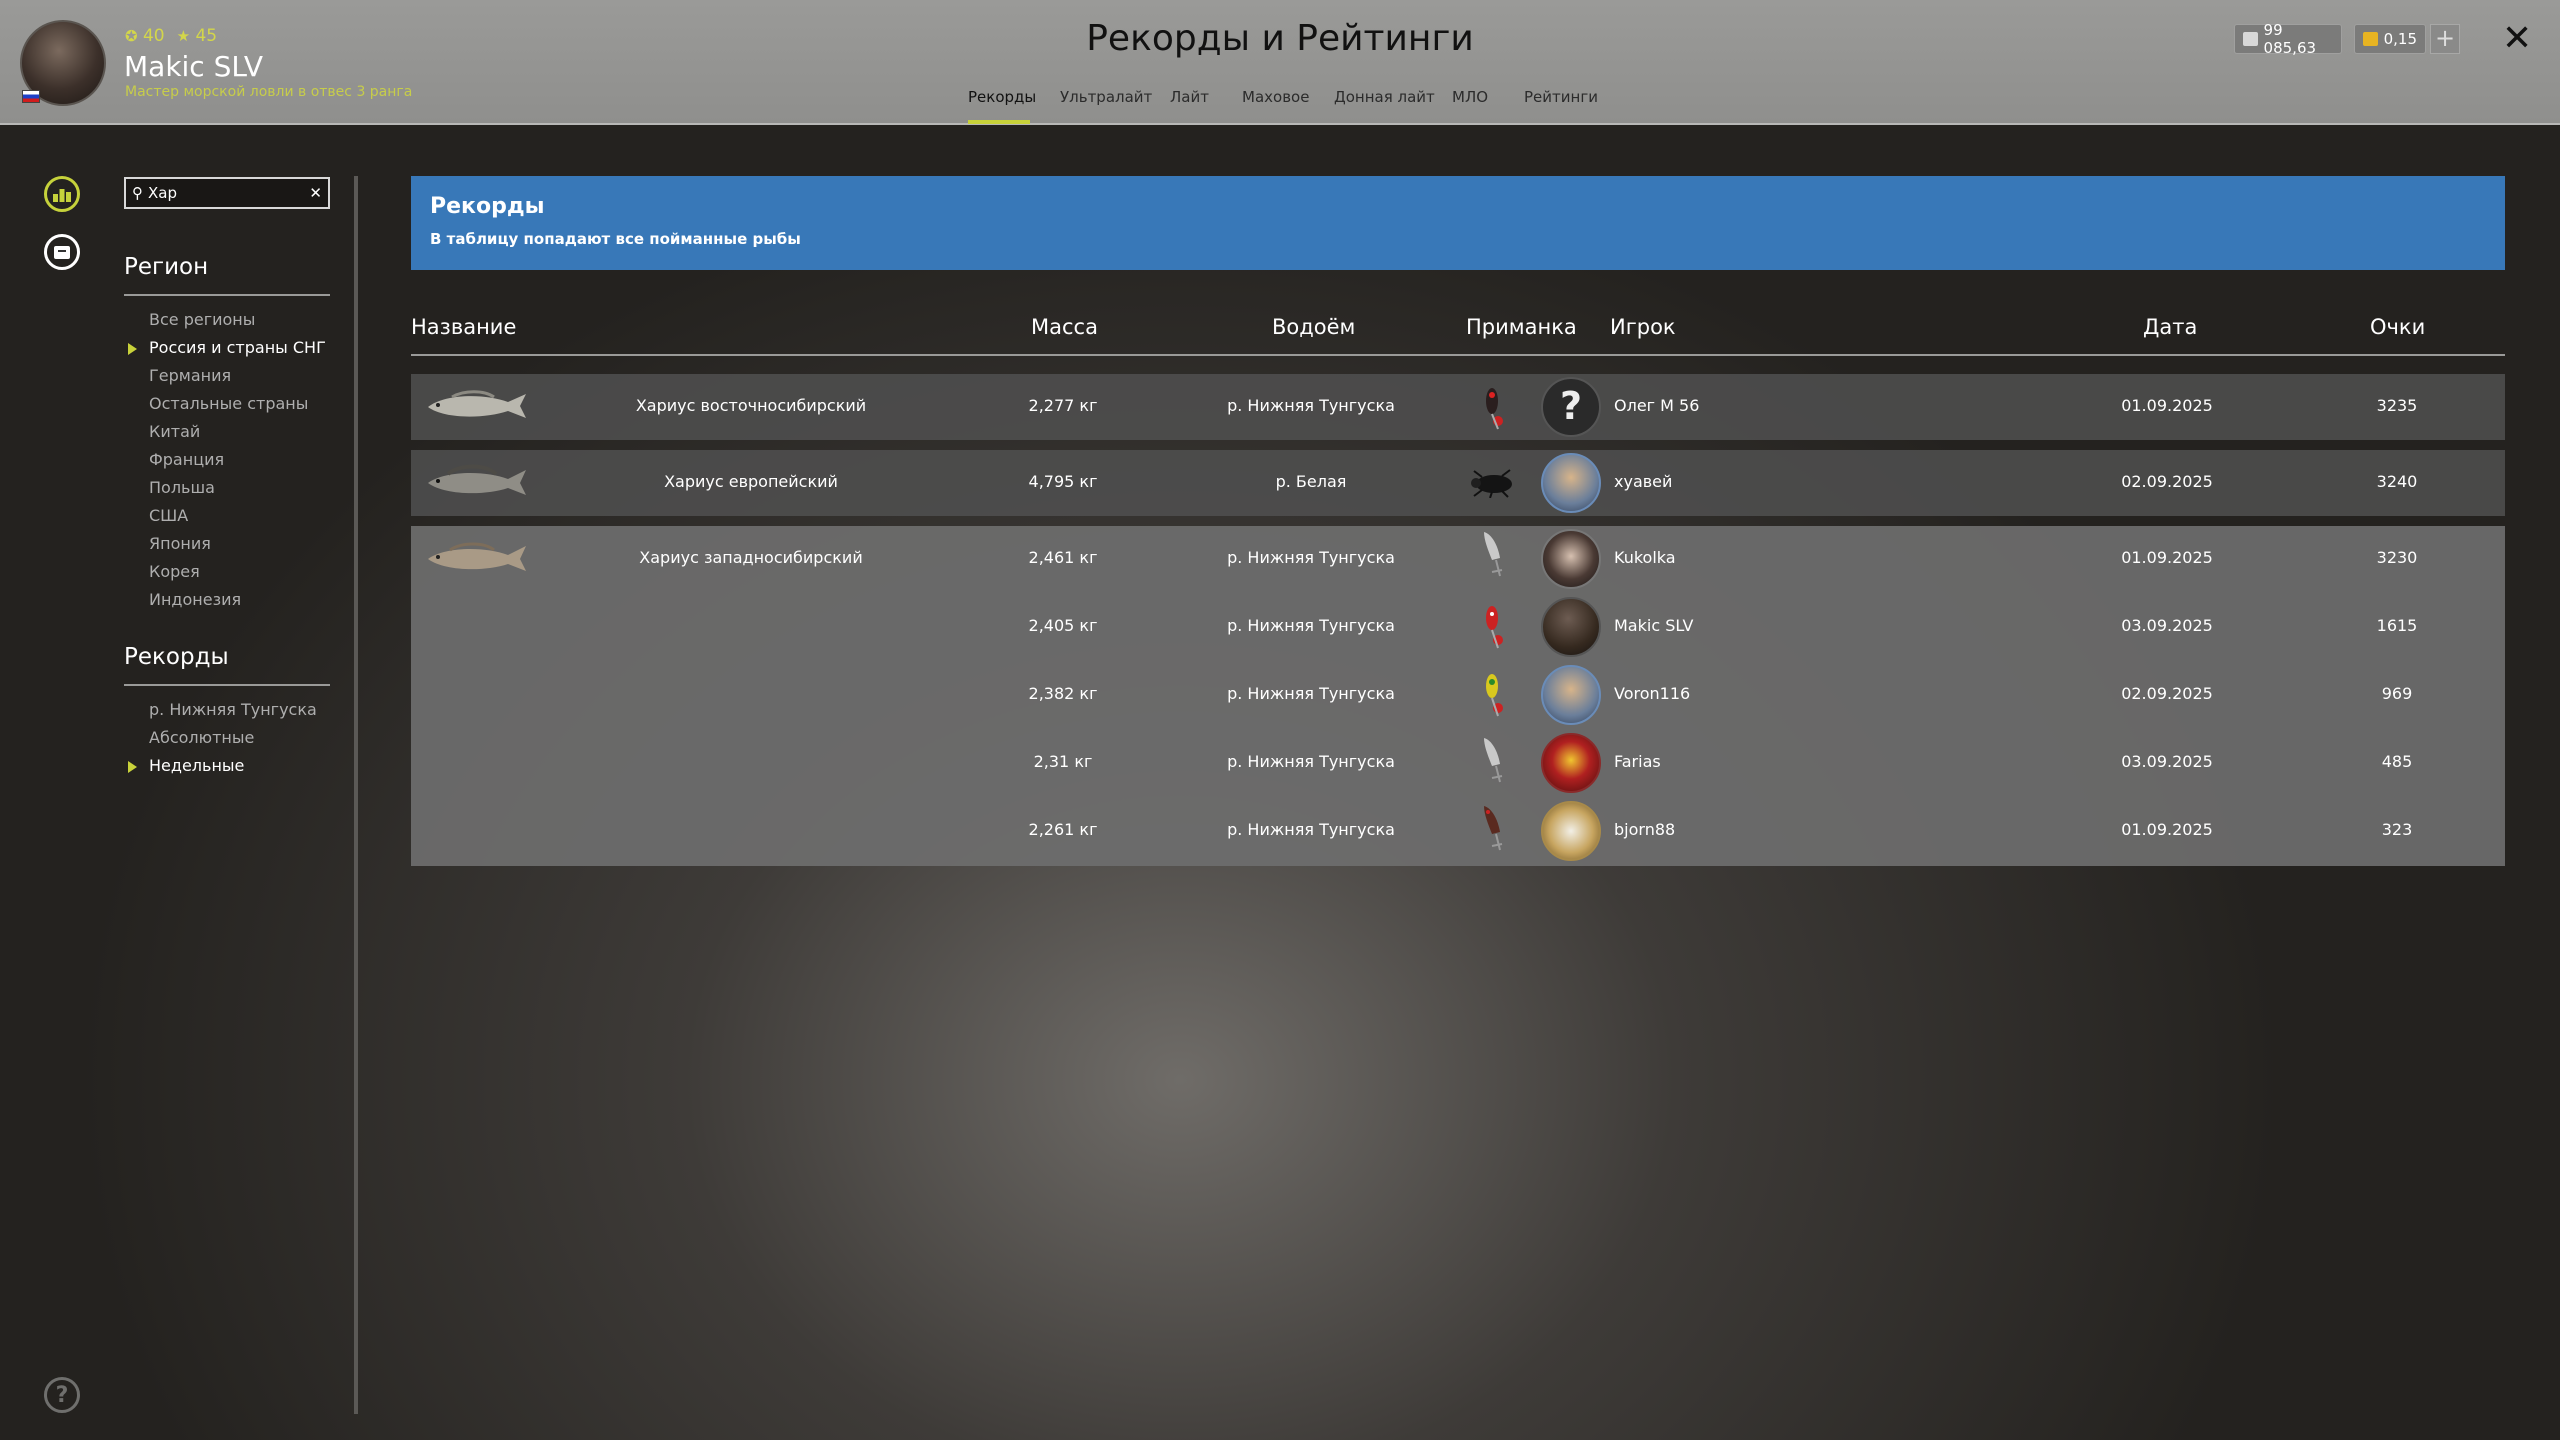 The image size is (2560, 1440). What do you see at coordinates (202, 319) in the screenshot?
I see `region-item: Все регионы` at bounding box center [202, 319].